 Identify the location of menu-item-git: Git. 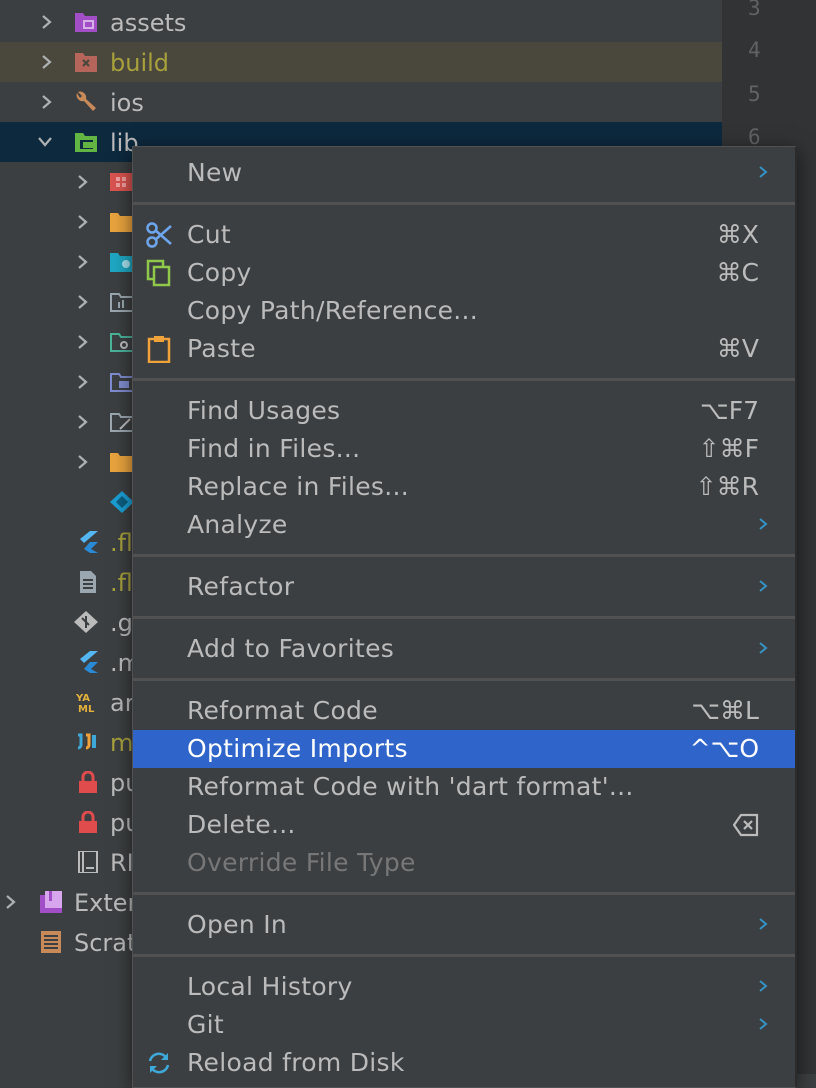
(464, 1025).